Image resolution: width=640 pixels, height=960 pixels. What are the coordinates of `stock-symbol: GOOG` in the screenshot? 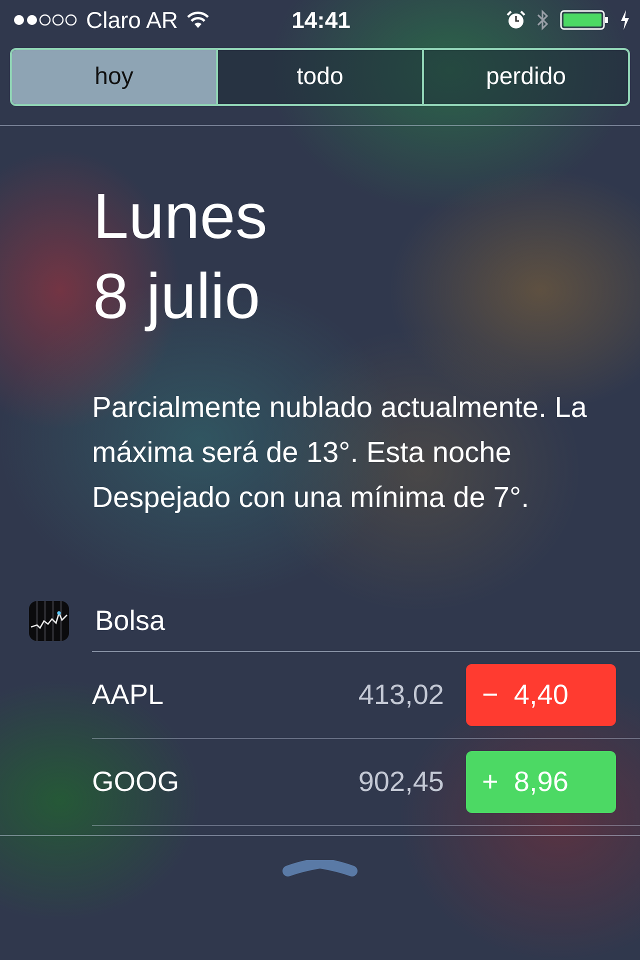 It's located at (136, 782).